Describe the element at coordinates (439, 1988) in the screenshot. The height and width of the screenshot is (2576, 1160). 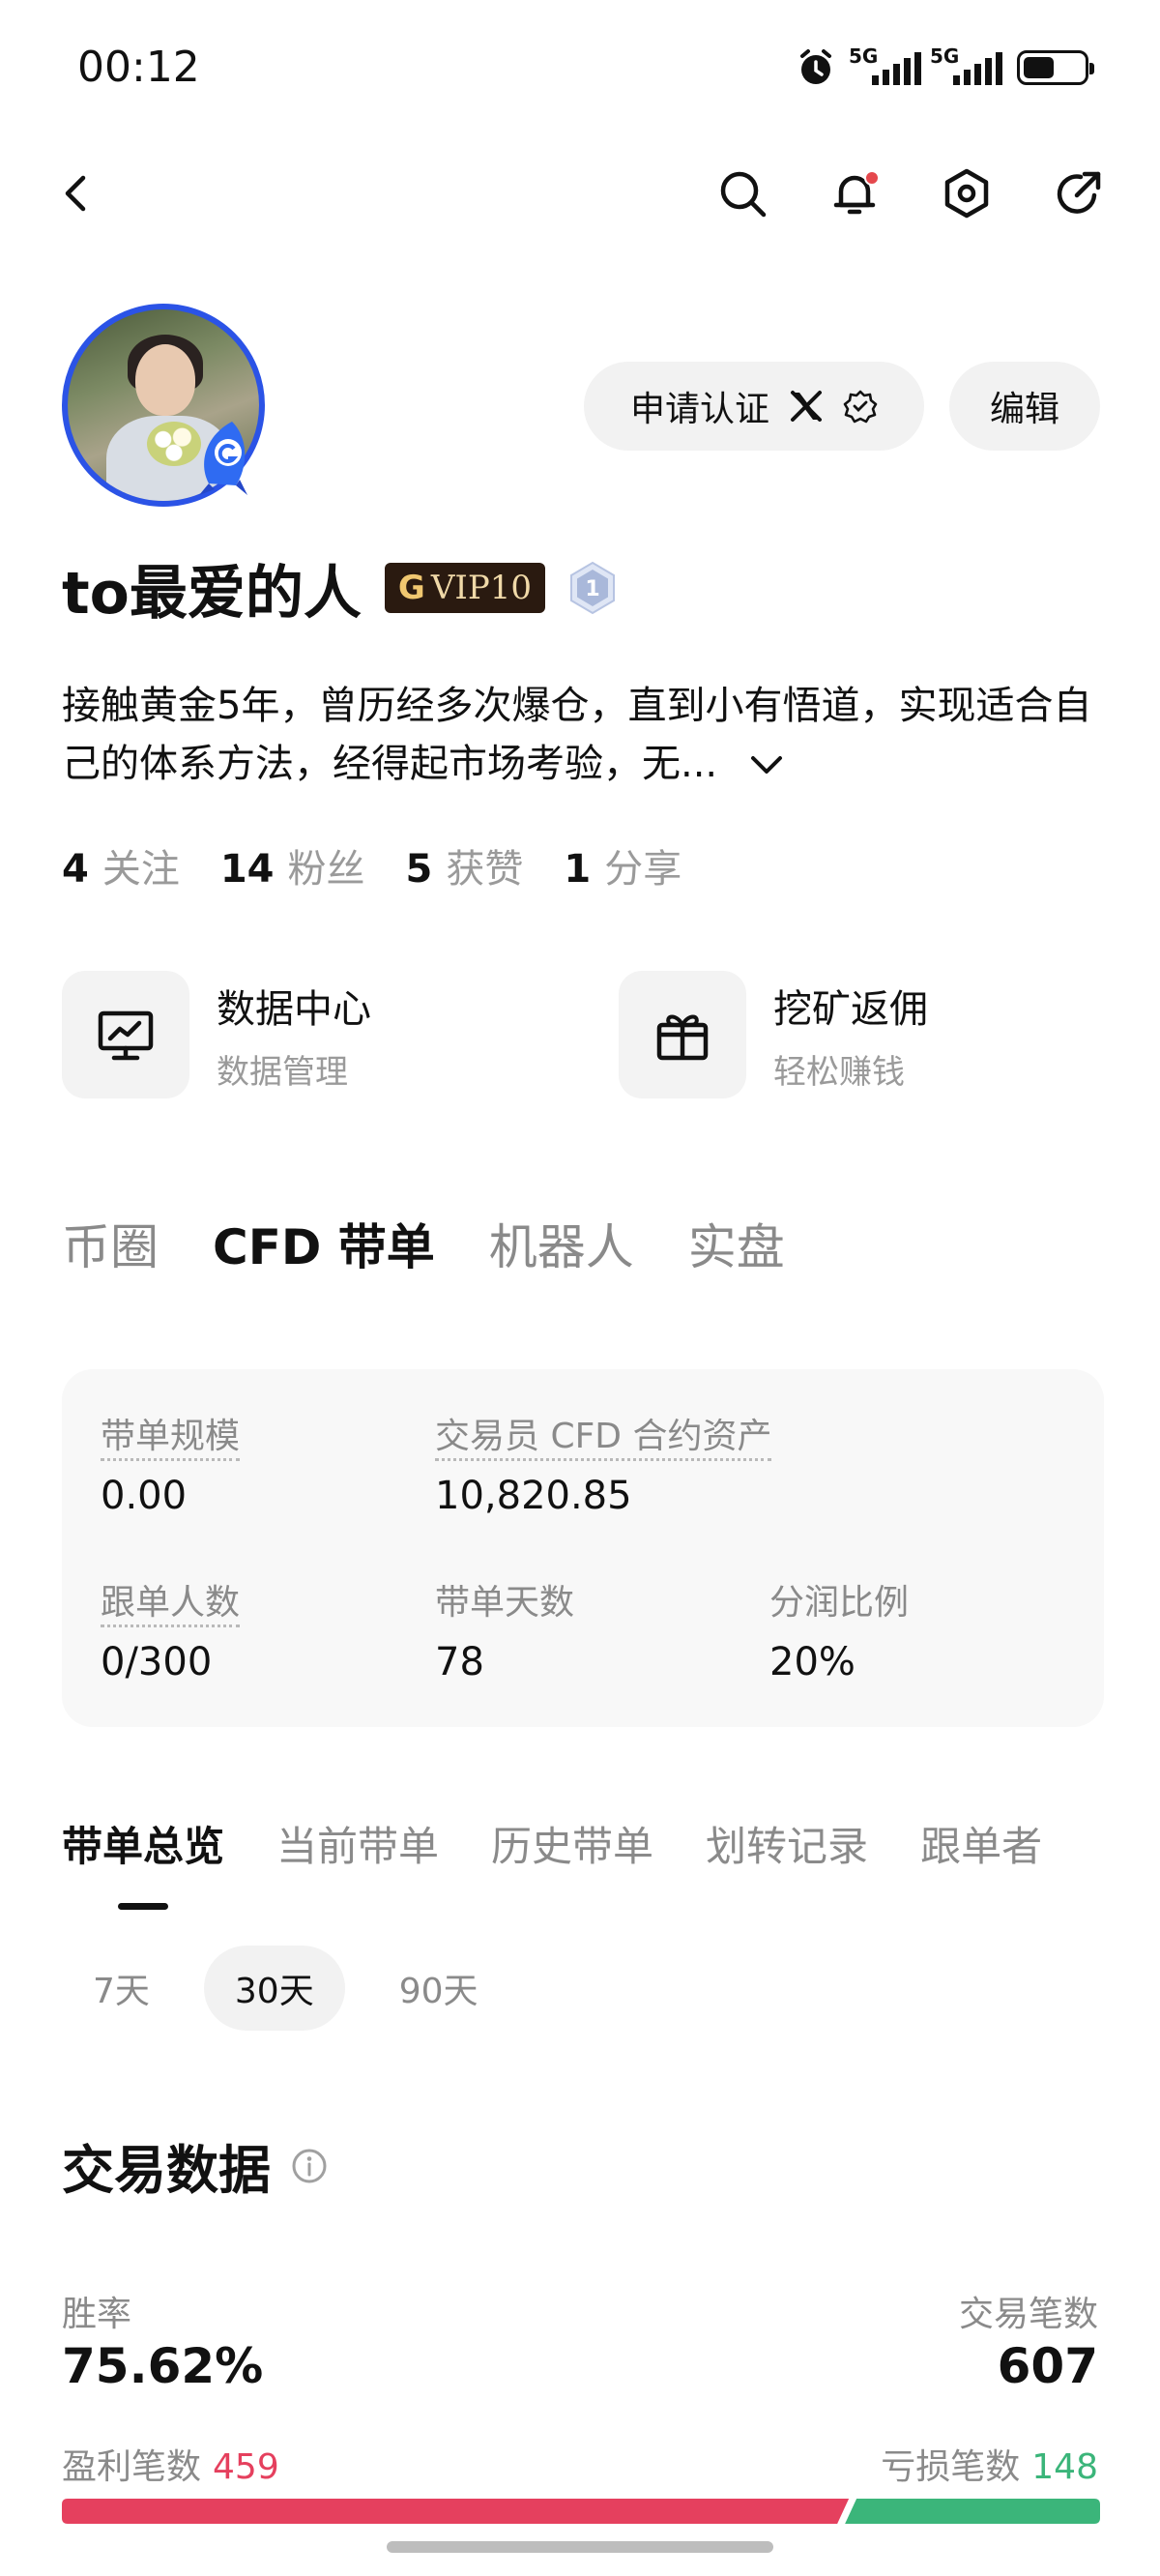
I see `period-90d: 90天` at that location.